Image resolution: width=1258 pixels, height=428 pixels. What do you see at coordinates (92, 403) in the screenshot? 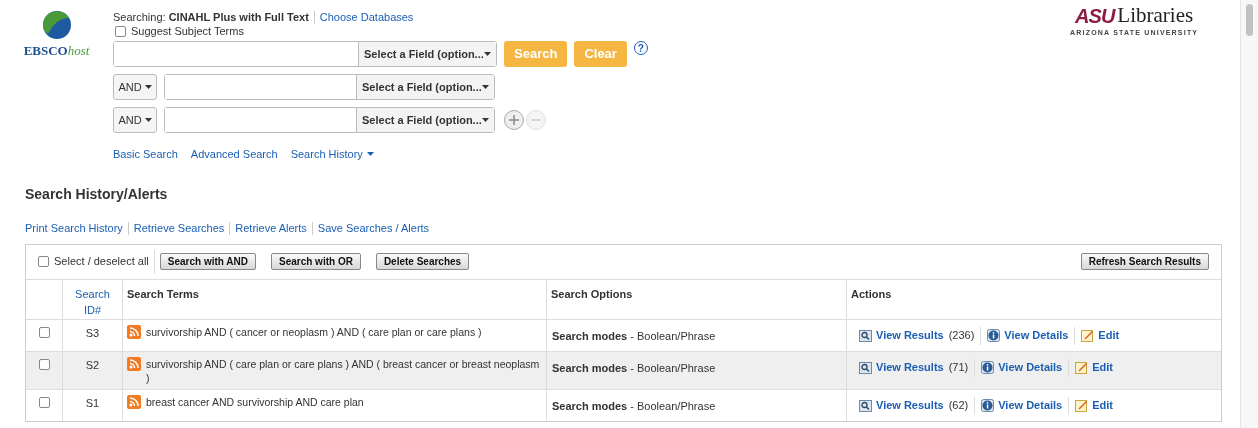
I see `search-id: S1` at bounding box center [92, 403].